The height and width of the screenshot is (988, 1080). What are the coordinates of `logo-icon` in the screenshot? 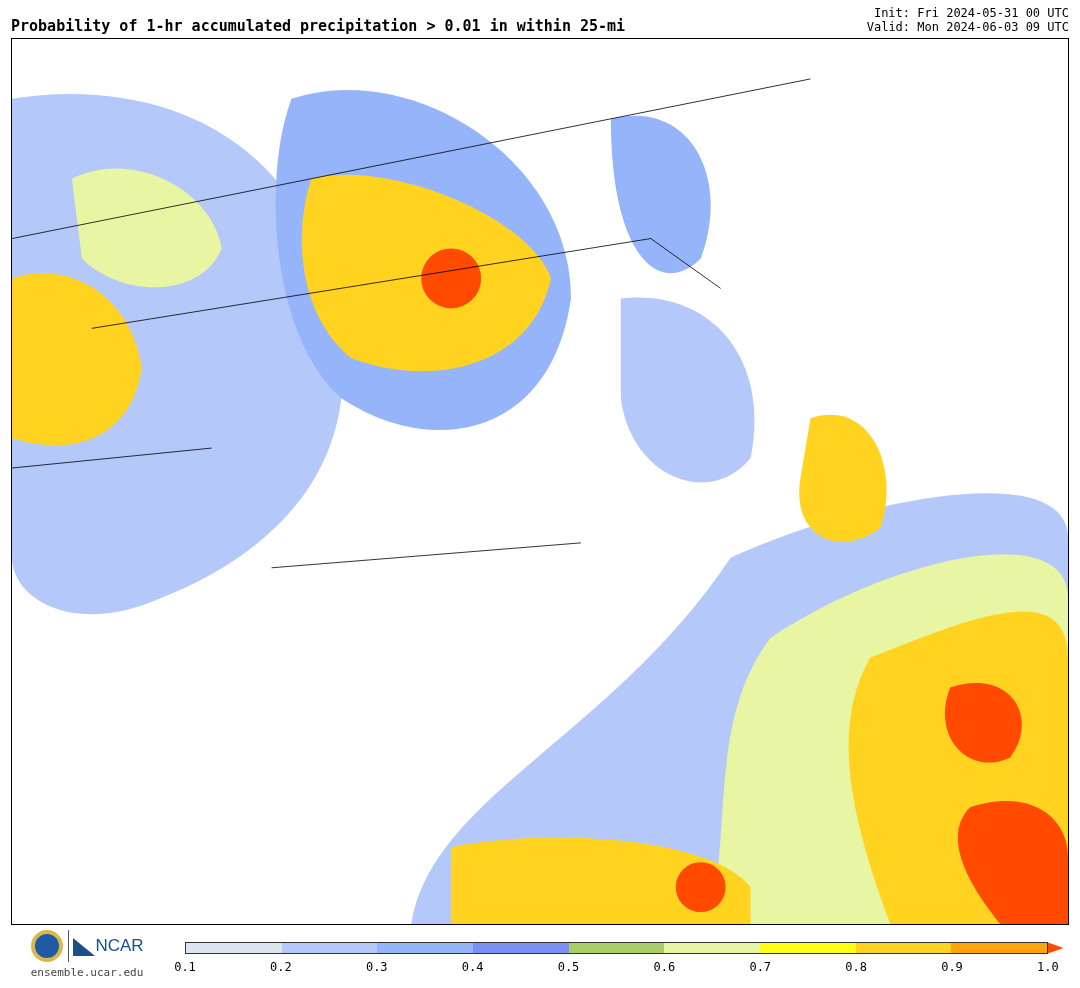 It's located at (84, 946).